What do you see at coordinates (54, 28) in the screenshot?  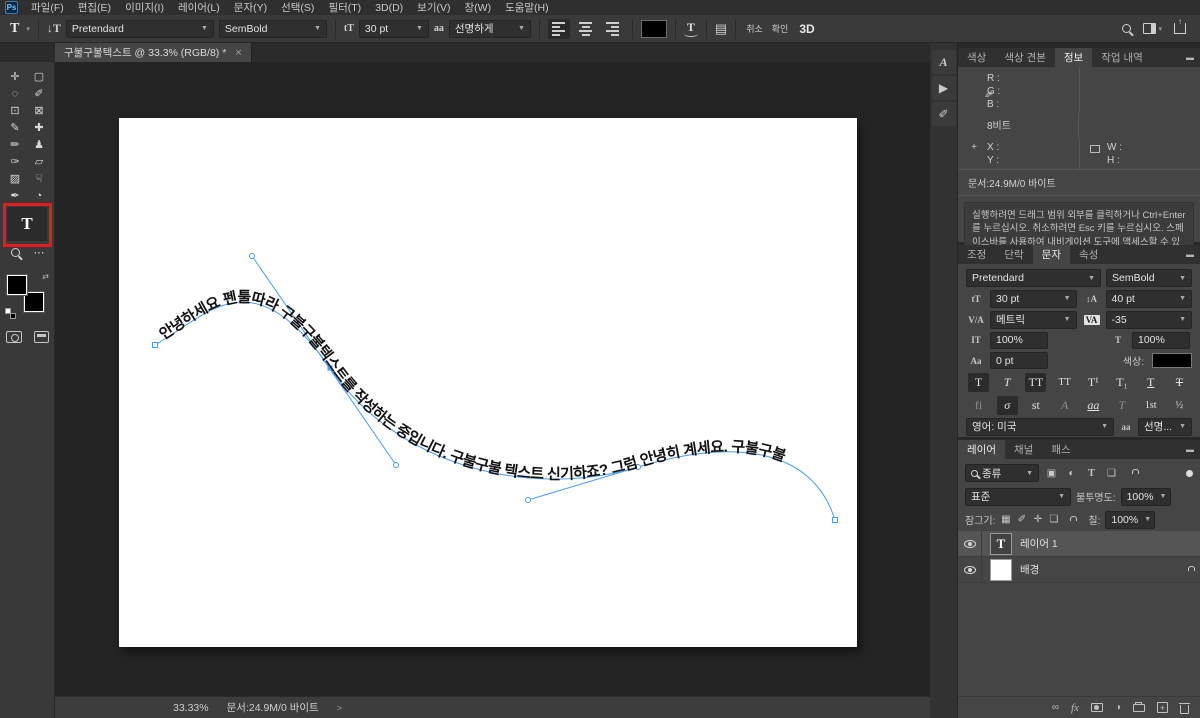 I see `text-orientation-icon: ↓T` at bounding box center [54, 28].